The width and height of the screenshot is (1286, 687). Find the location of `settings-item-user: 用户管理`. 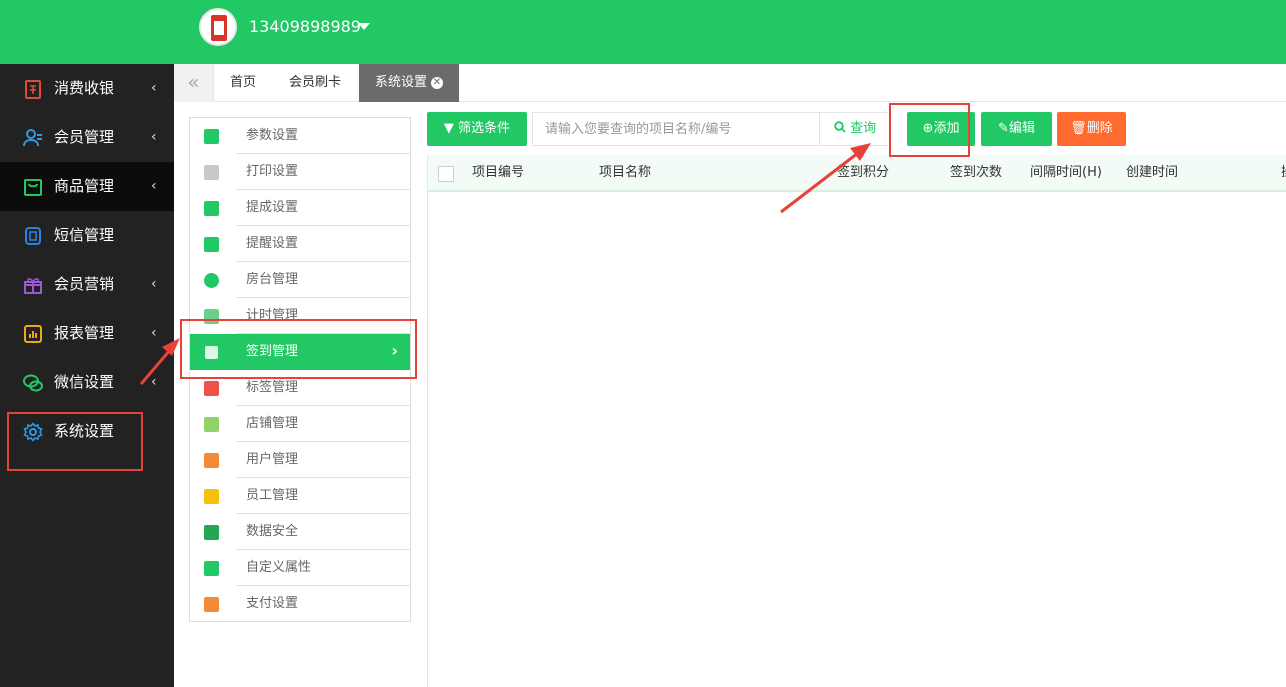

settings-item-user: 用户管理 is located at coordinates (300, 460).